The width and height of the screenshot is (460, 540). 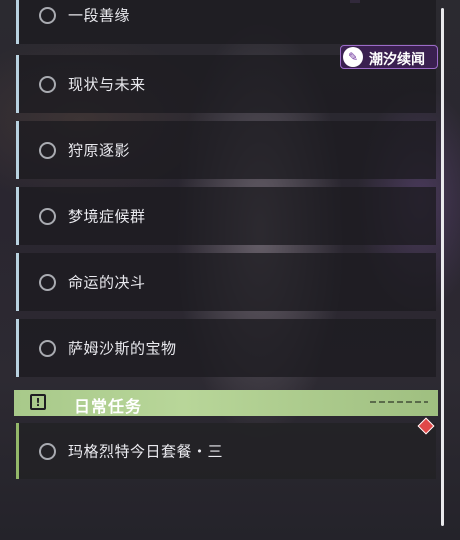 What do you see at coordinates (226, 282) in the screenshot?
I see `quest-item: 命运的决斗` at bounding box center [226, 282].